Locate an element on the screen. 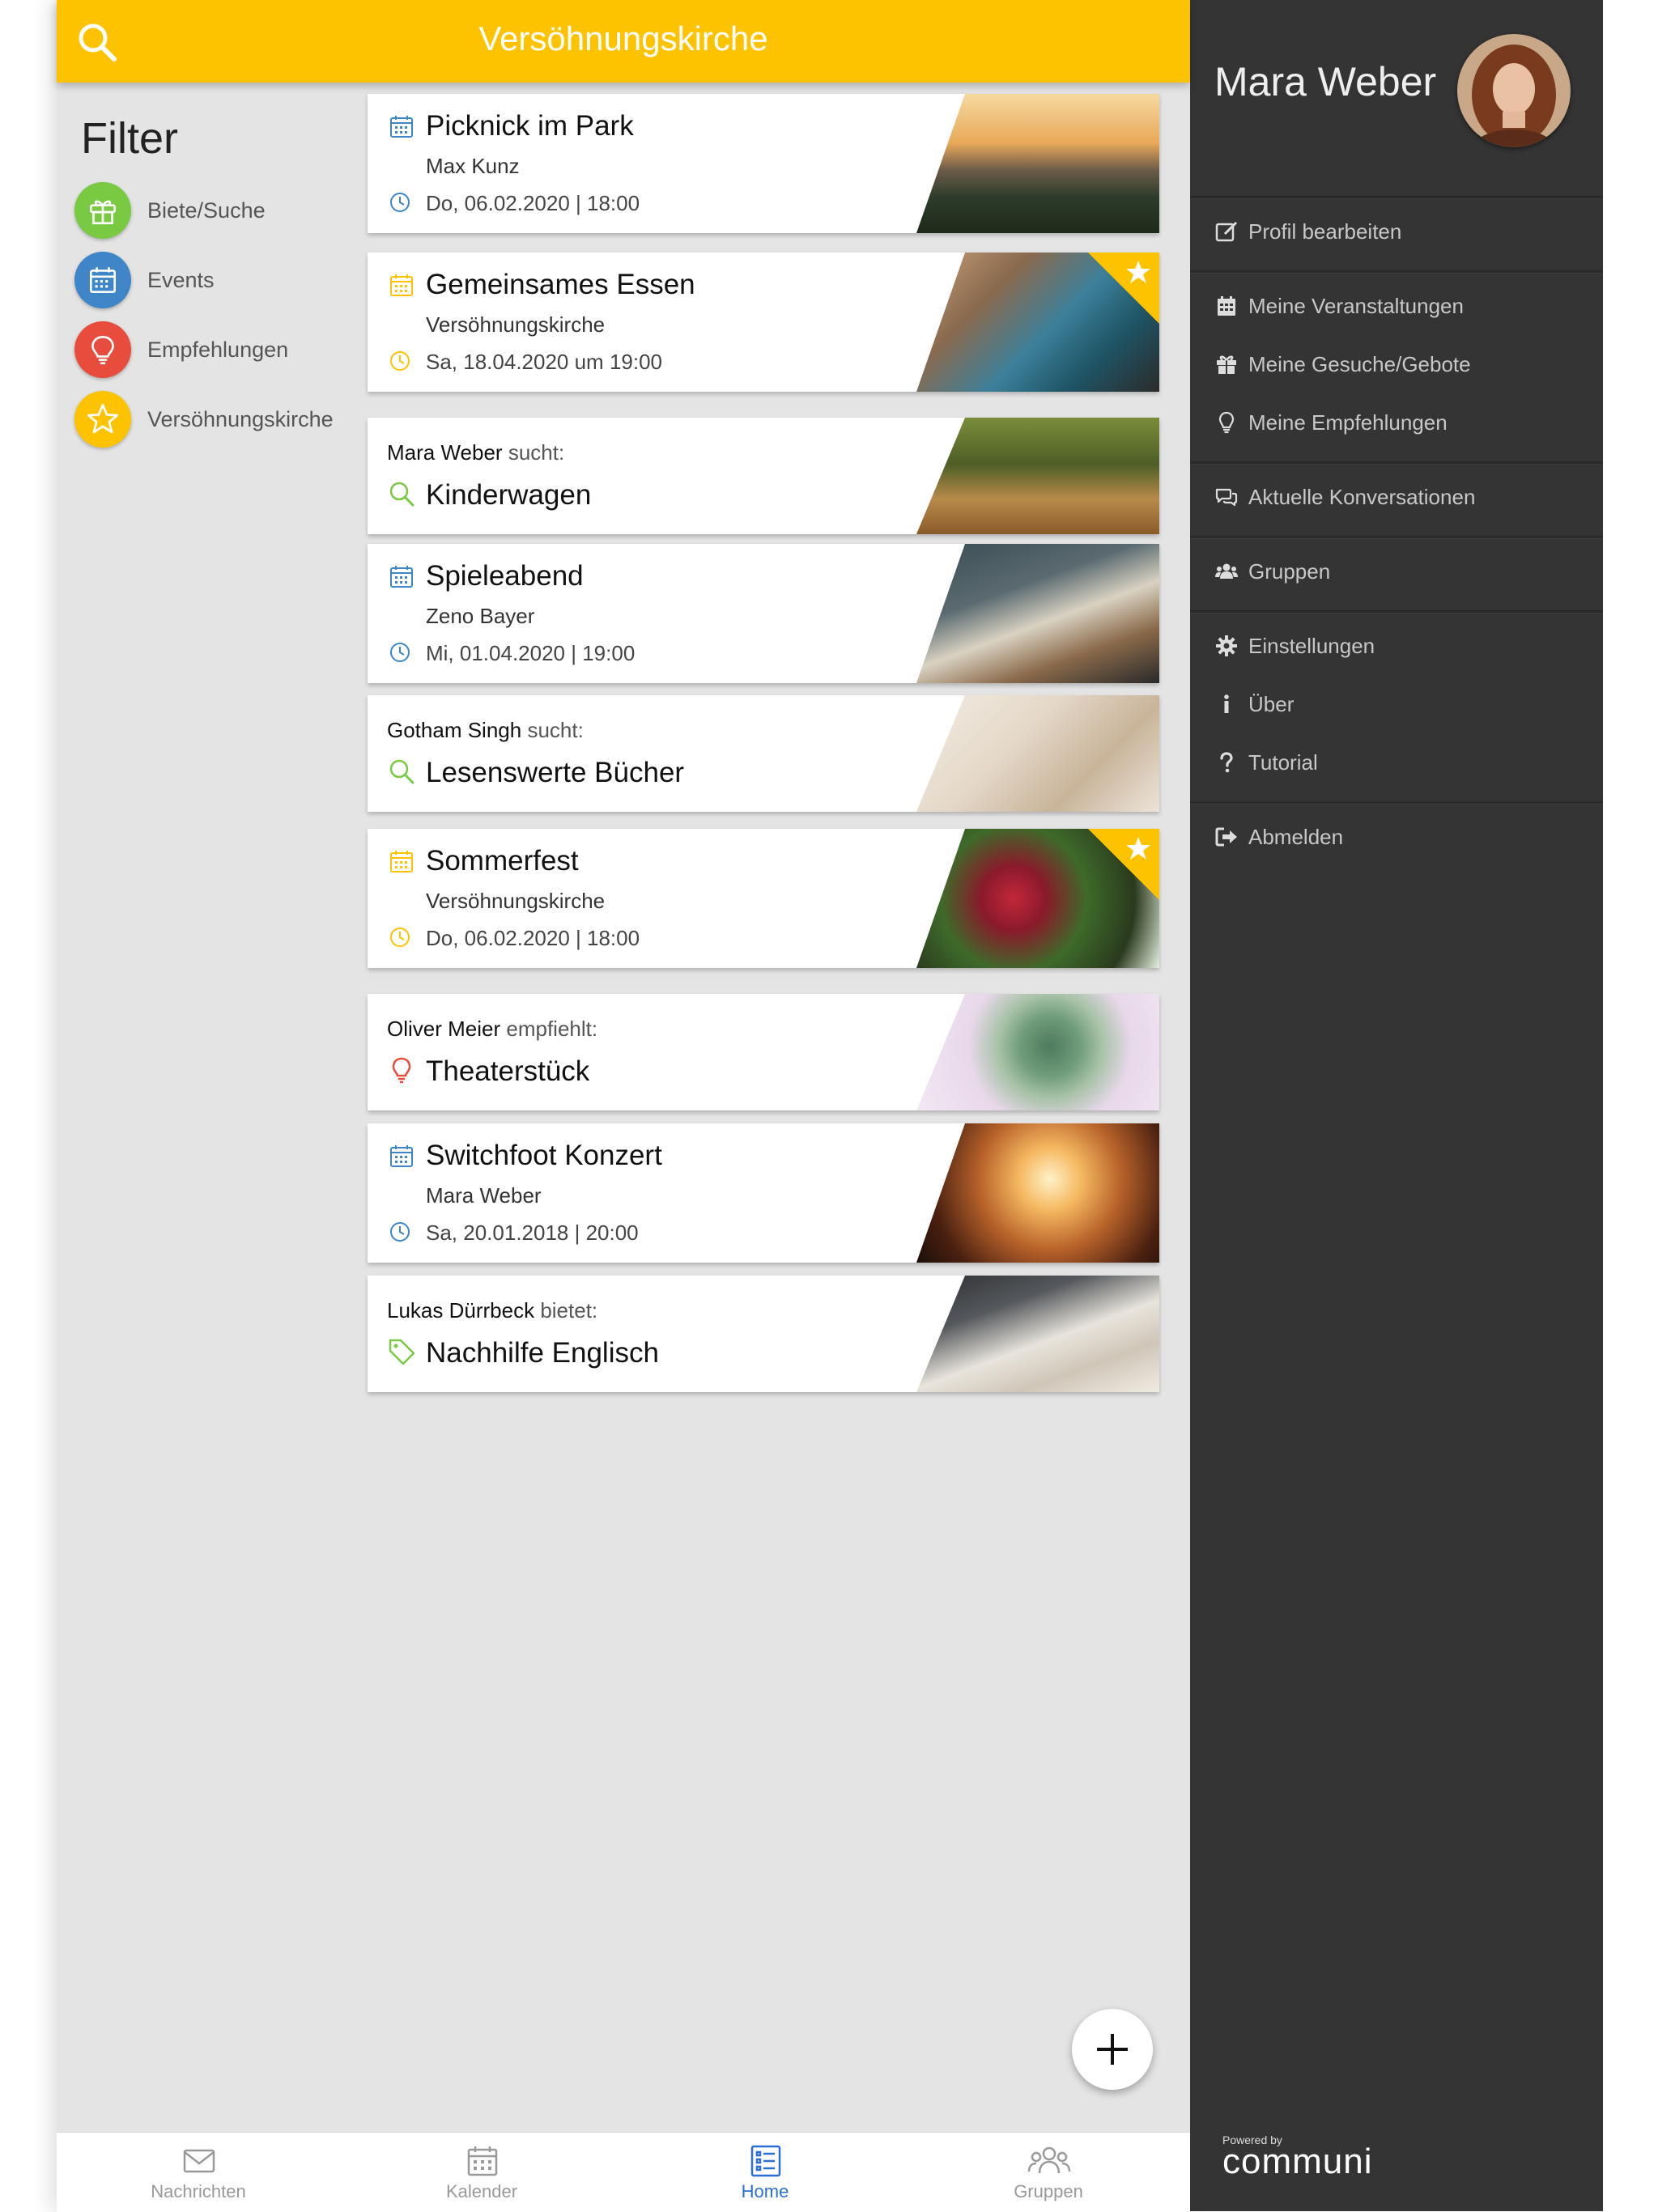 The image size is (1658, 2212). menu-abmelden: Abmelden is located at coordinates (1404, 837).